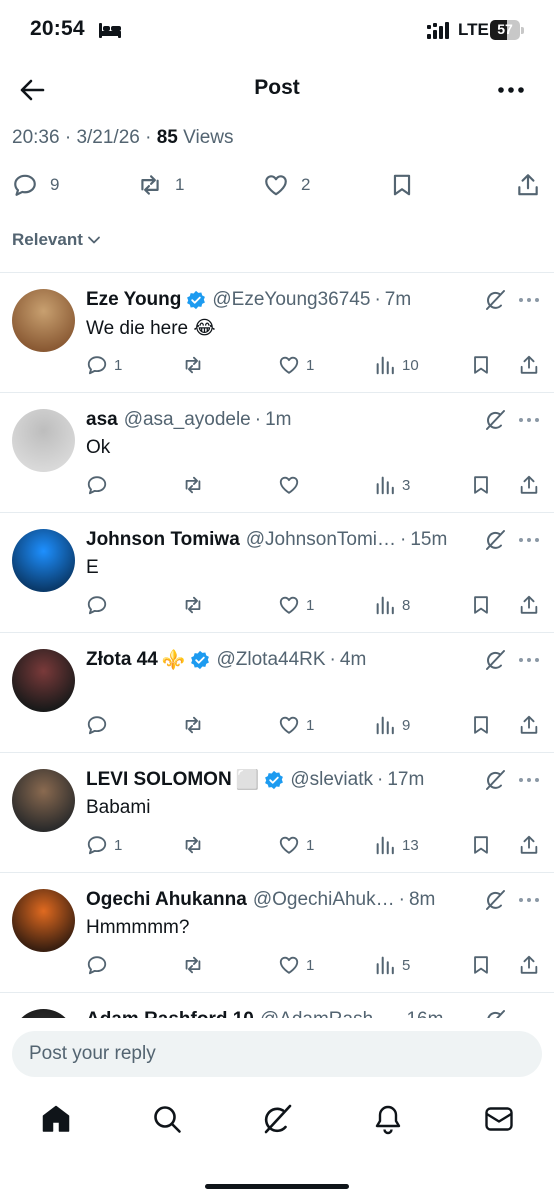 Image resolution: width=554 pixels, height=1199 pixels. What do you see at coordinates (277, 693) in the screenshot?
I see `reply-item: Złota 44 ⚜️ @Zlota44RK · 4m 1 9` at bounding box center [277, 693].